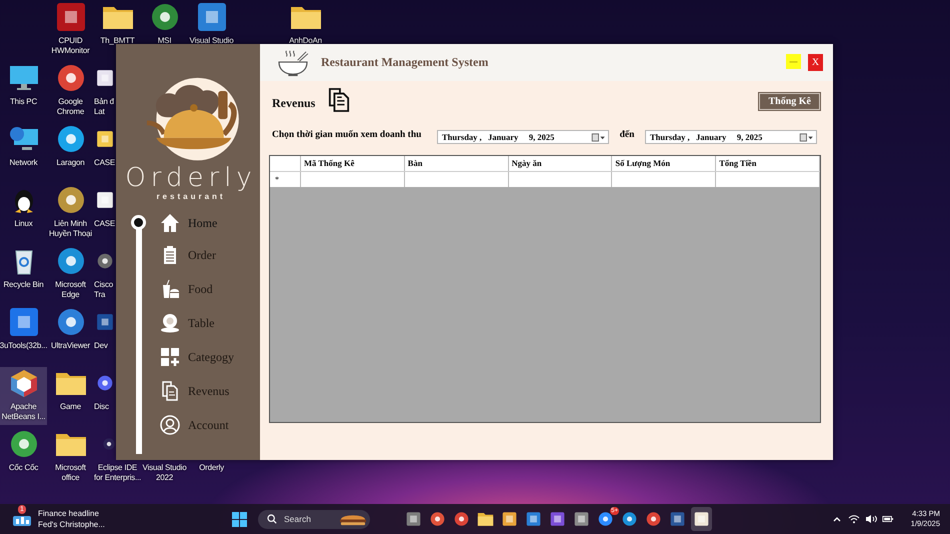 The height and width of the screenshot is (534, 950). Describe the element at coordinates (104, 290) in the screenshot. I see `desktop-icon-label: Cisco Tra` at that location.